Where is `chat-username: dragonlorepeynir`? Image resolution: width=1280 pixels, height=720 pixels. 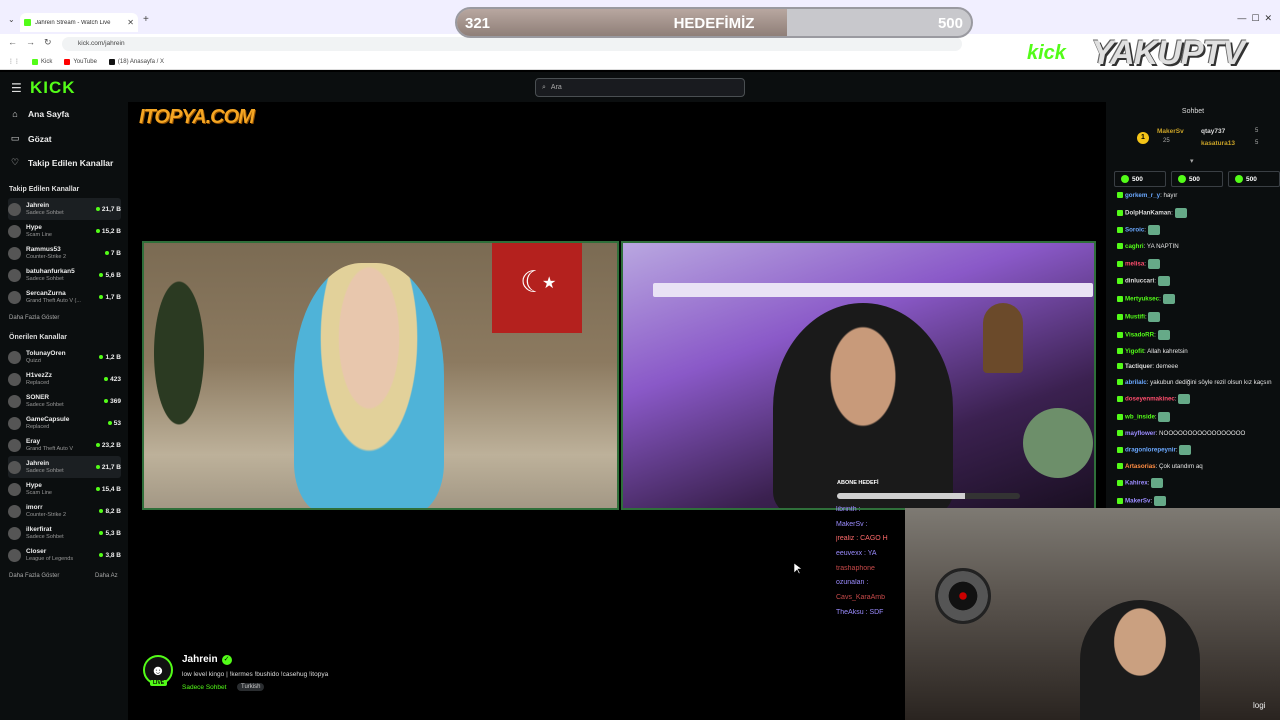 chat-username: dragonlorepeynir is located at coordinates (1150, 450).